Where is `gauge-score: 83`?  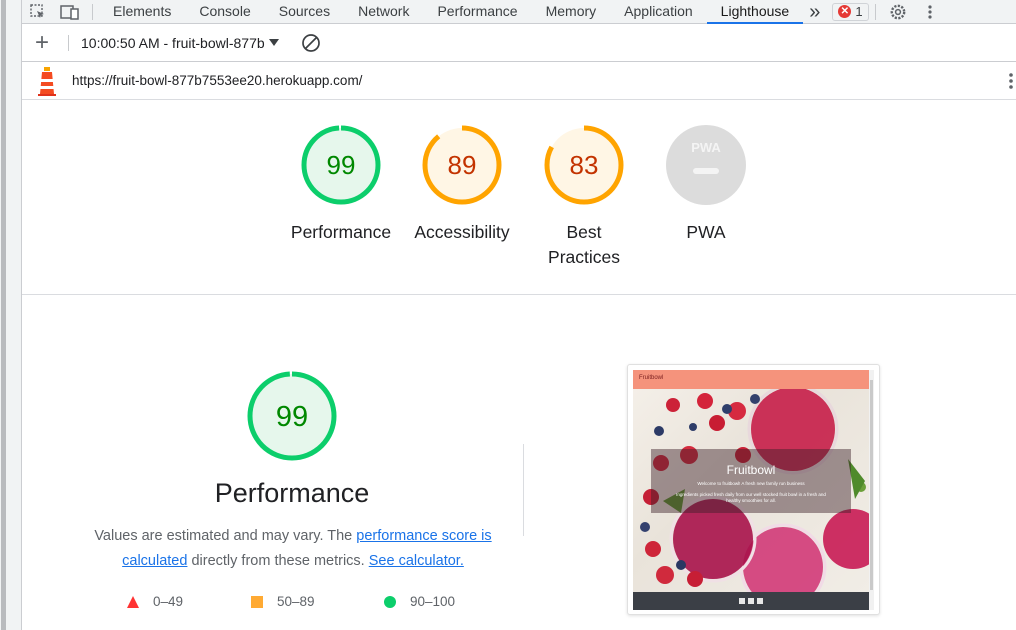
gauge-score: 83 is located at coordinates (584, 165).